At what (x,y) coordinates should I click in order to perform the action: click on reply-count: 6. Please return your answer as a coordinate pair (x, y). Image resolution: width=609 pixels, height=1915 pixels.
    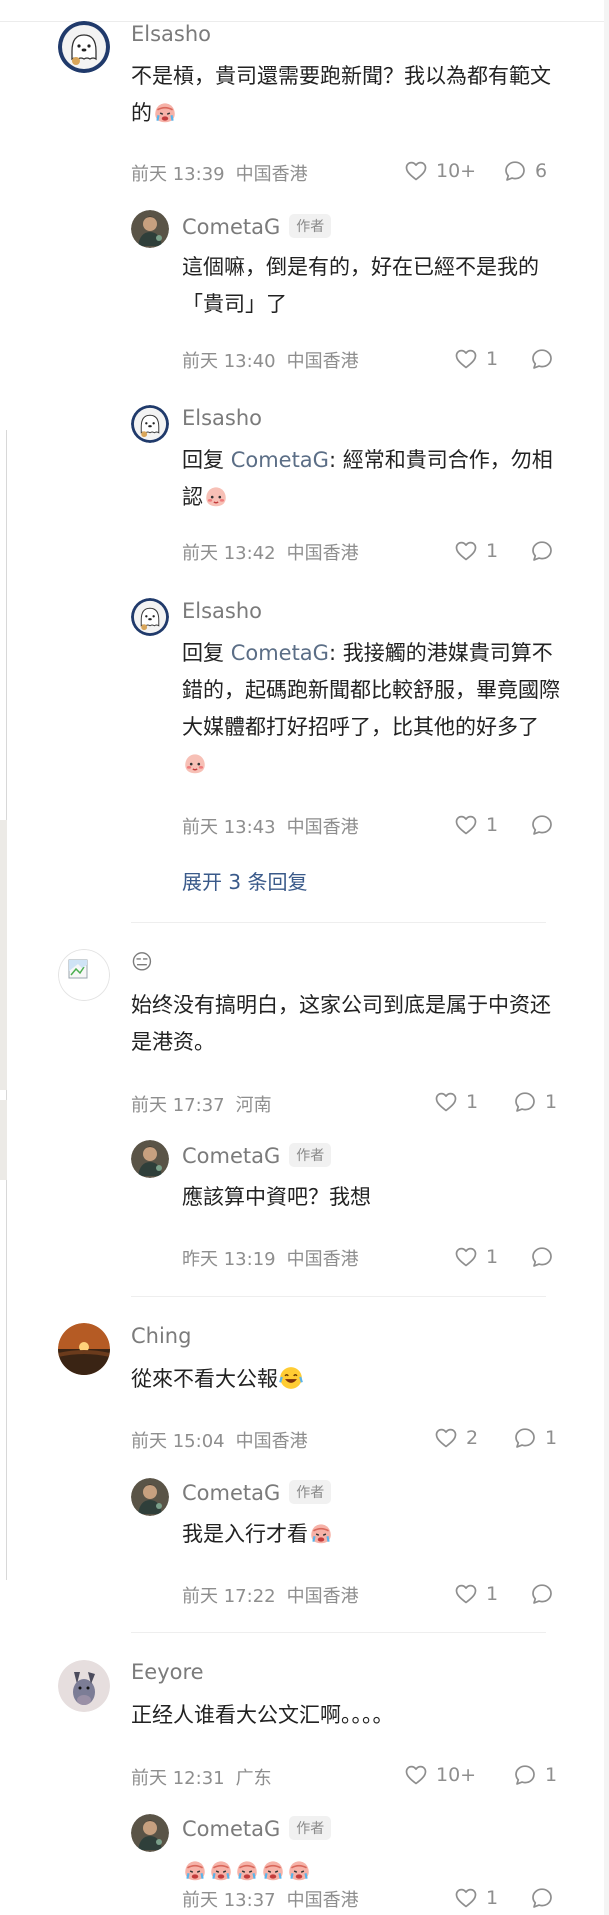
    Looking at the image, I should click on (541, 171).